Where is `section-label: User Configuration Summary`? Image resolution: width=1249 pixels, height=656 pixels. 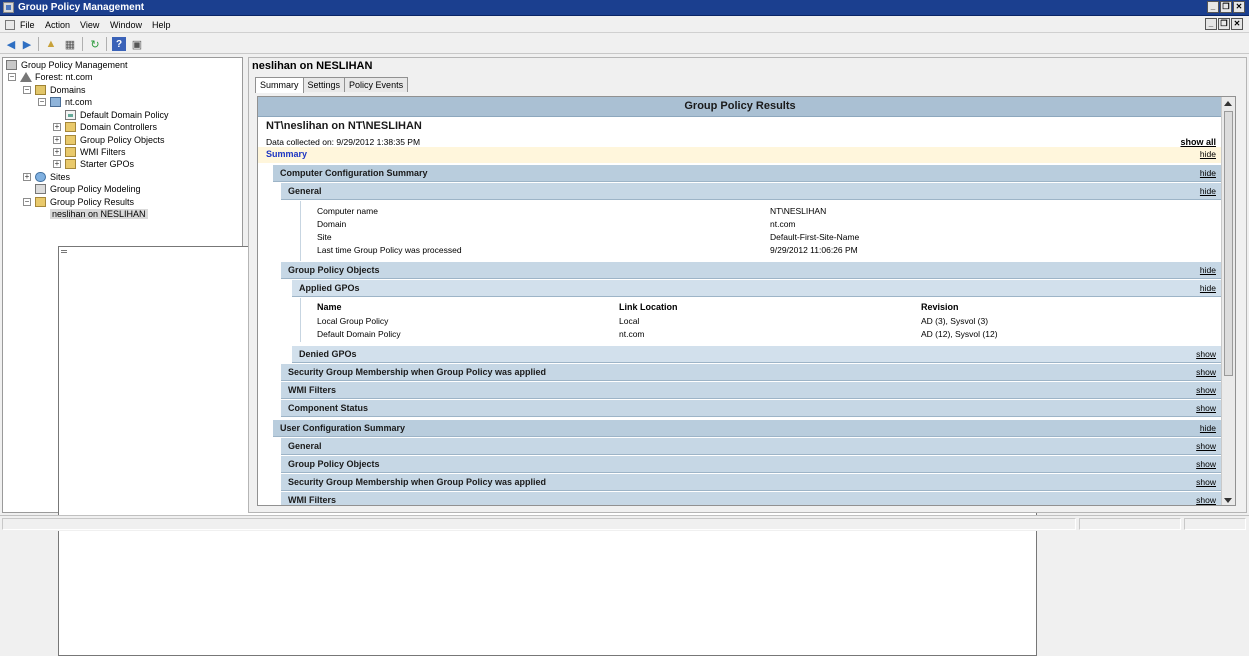
section-label: User Configuration Summary is located at coordinates (343, 428).